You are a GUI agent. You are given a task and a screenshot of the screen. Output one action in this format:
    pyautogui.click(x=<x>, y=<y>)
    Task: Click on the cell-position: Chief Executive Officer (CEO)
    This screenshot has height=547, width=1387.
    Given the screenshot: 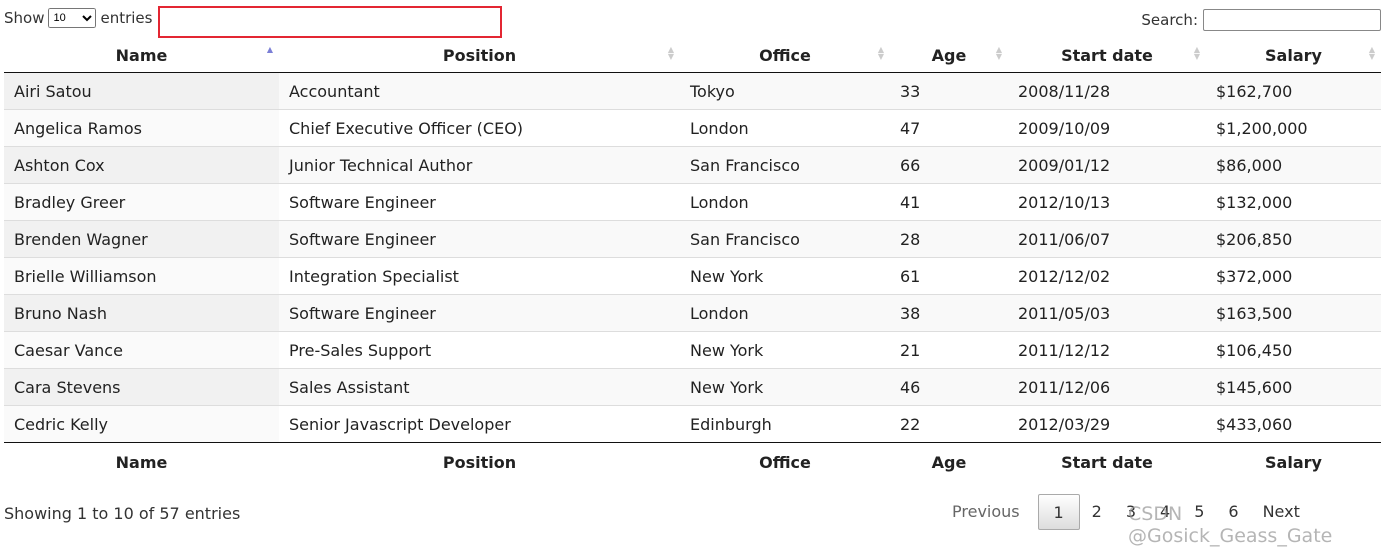 What is the action you would take?
    pyautogui.click(x=479, y=128)
    